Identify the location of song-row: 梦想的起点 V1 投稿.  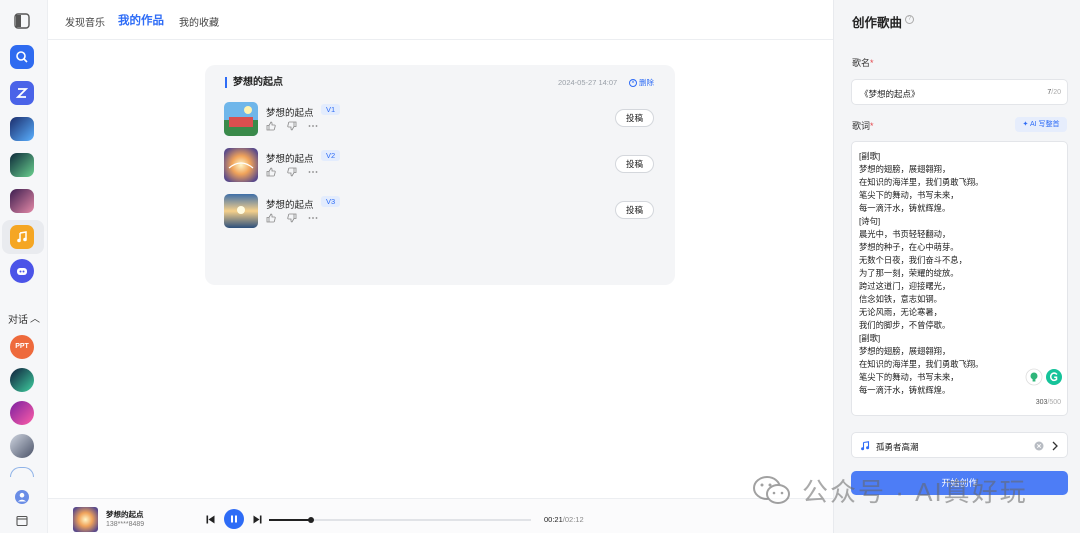
(439, 120).